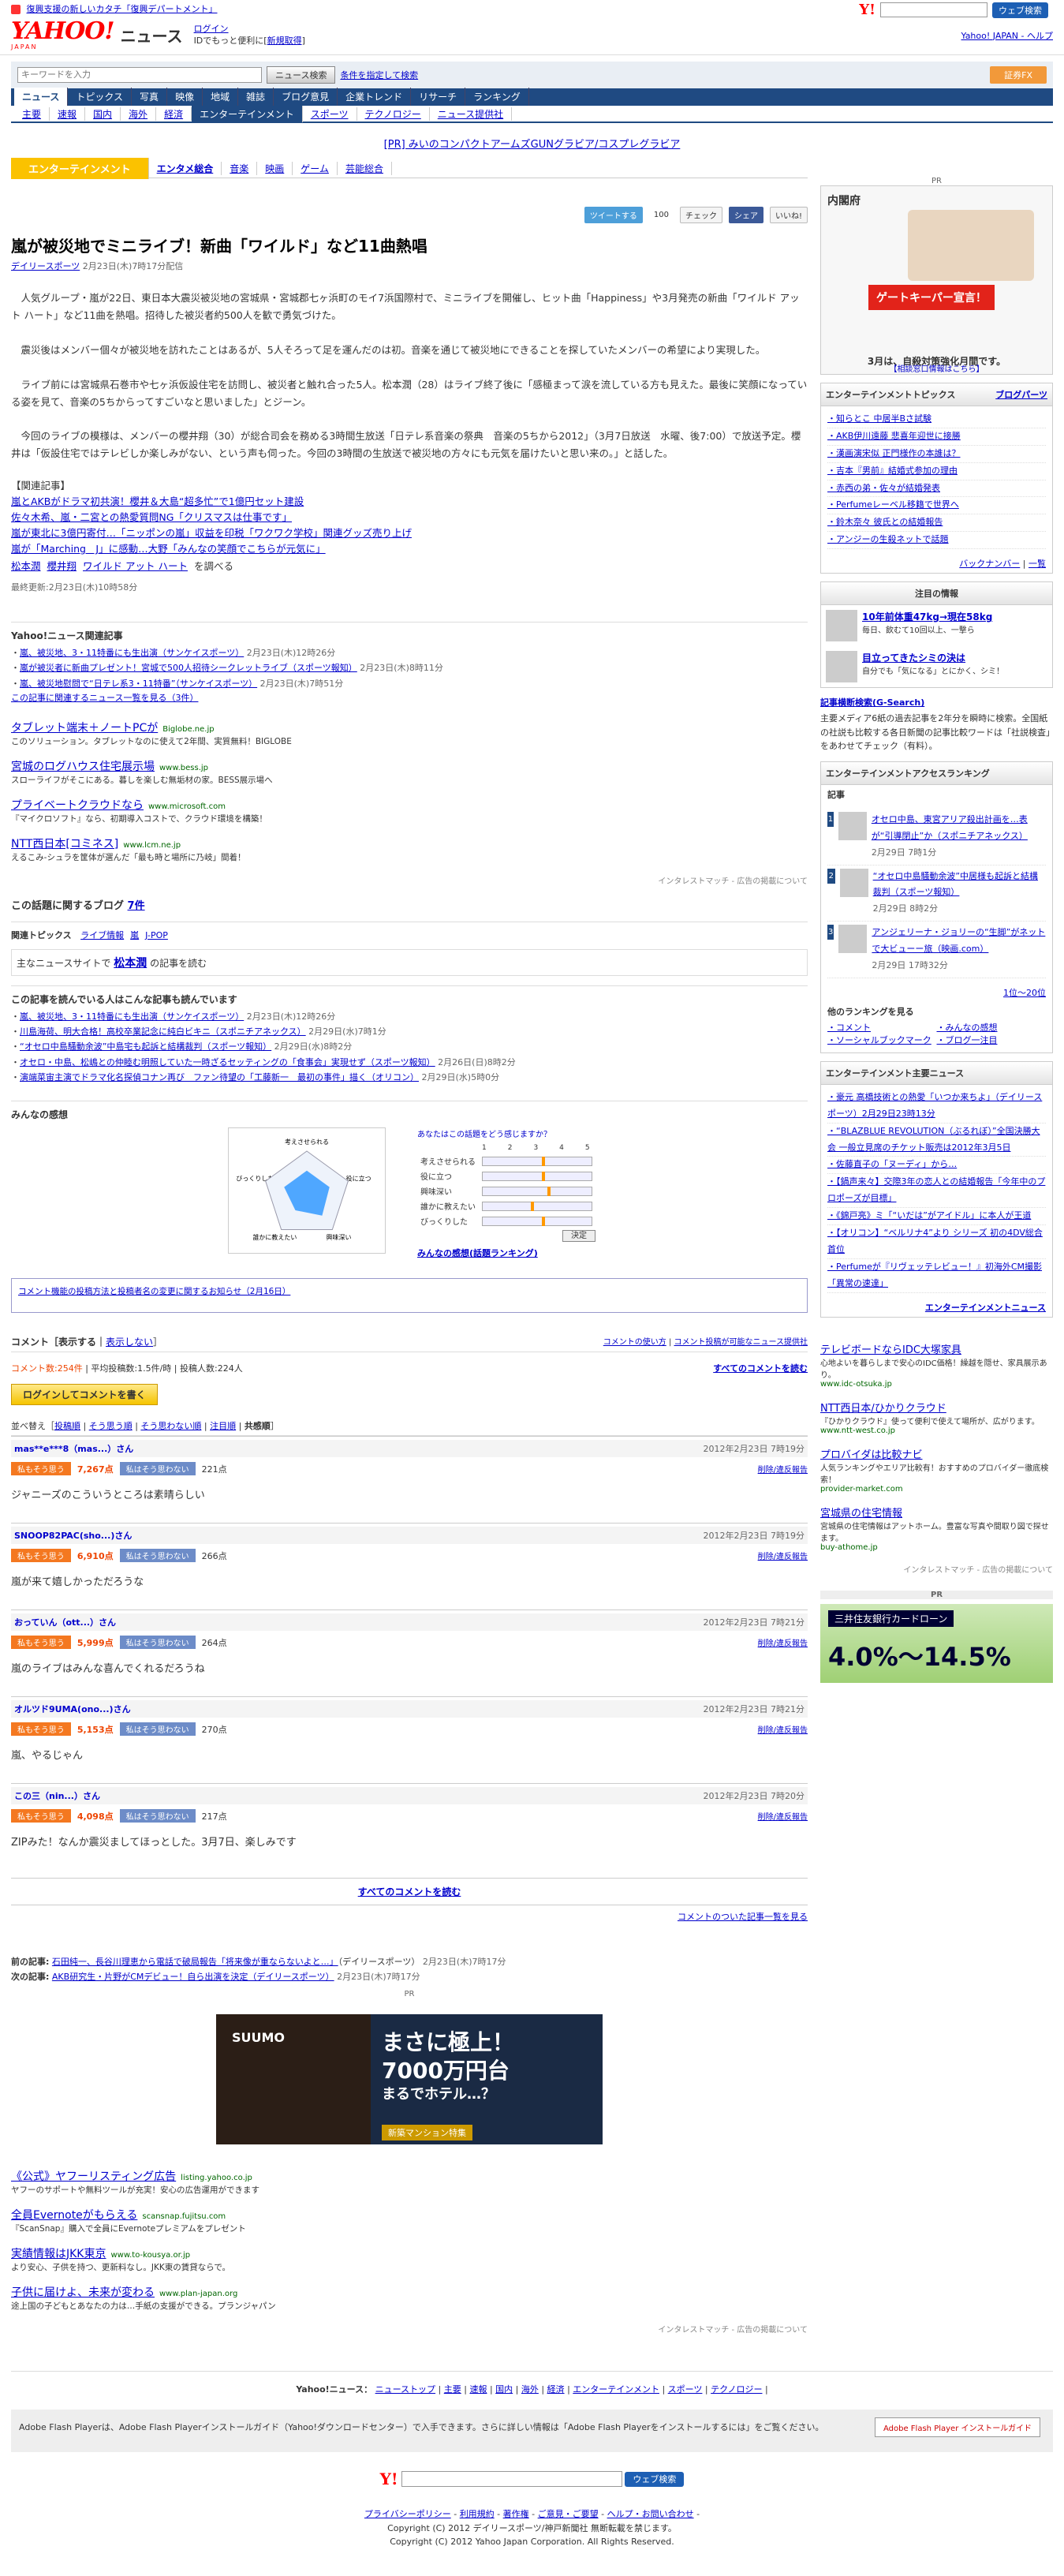  I want to click on news-link: 川島海荷、明大合格！高校卒業記念に純白ビキニ, so click(115, 1031).